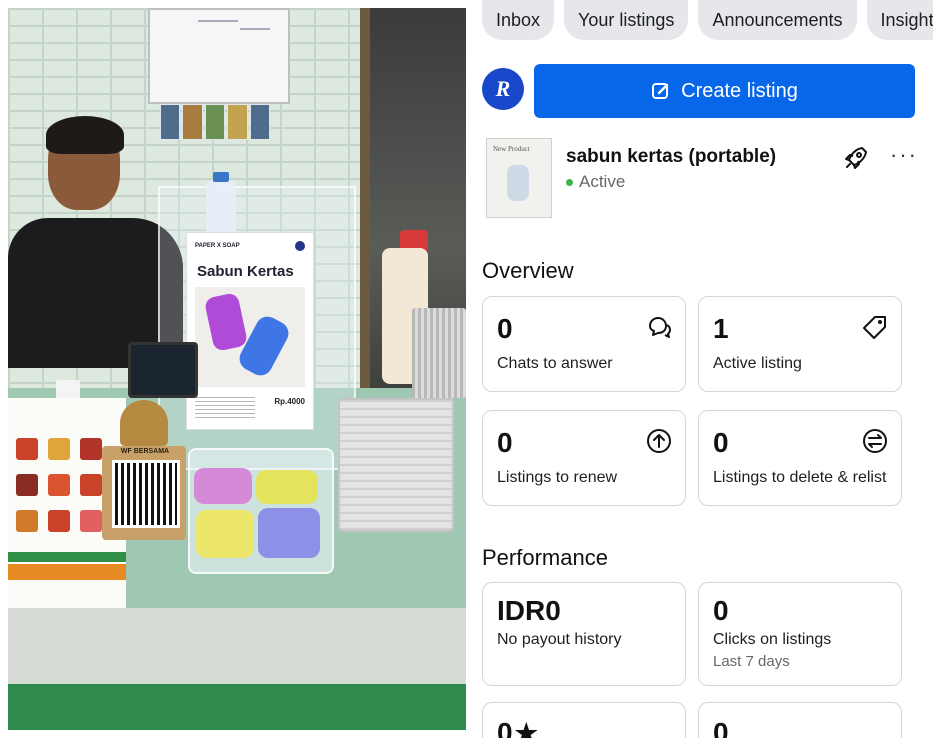 The height and width of the screenshot is (738, 933). Describe the element at coordinates (659, 441) in the screenshot. I see `renew-arrow-icon` at that location.